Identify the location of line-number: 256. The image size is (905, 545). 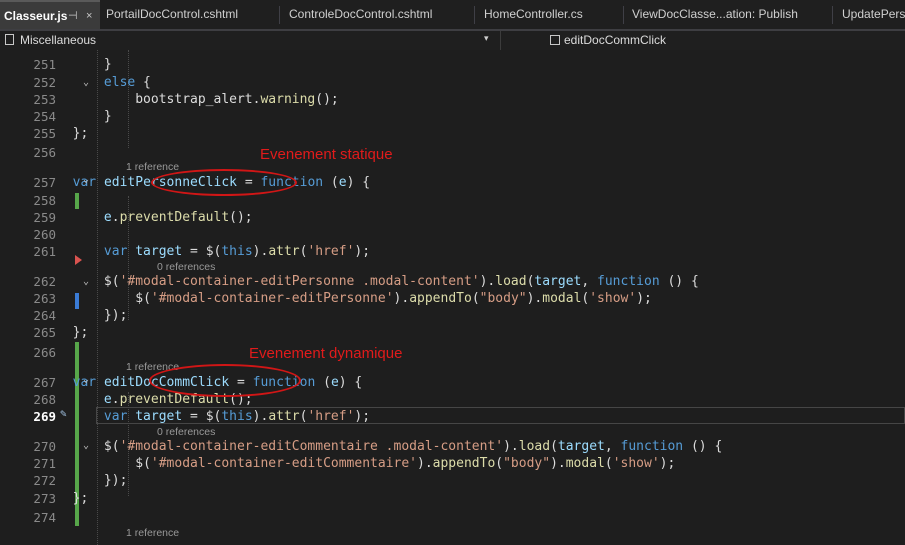
(44, 152).